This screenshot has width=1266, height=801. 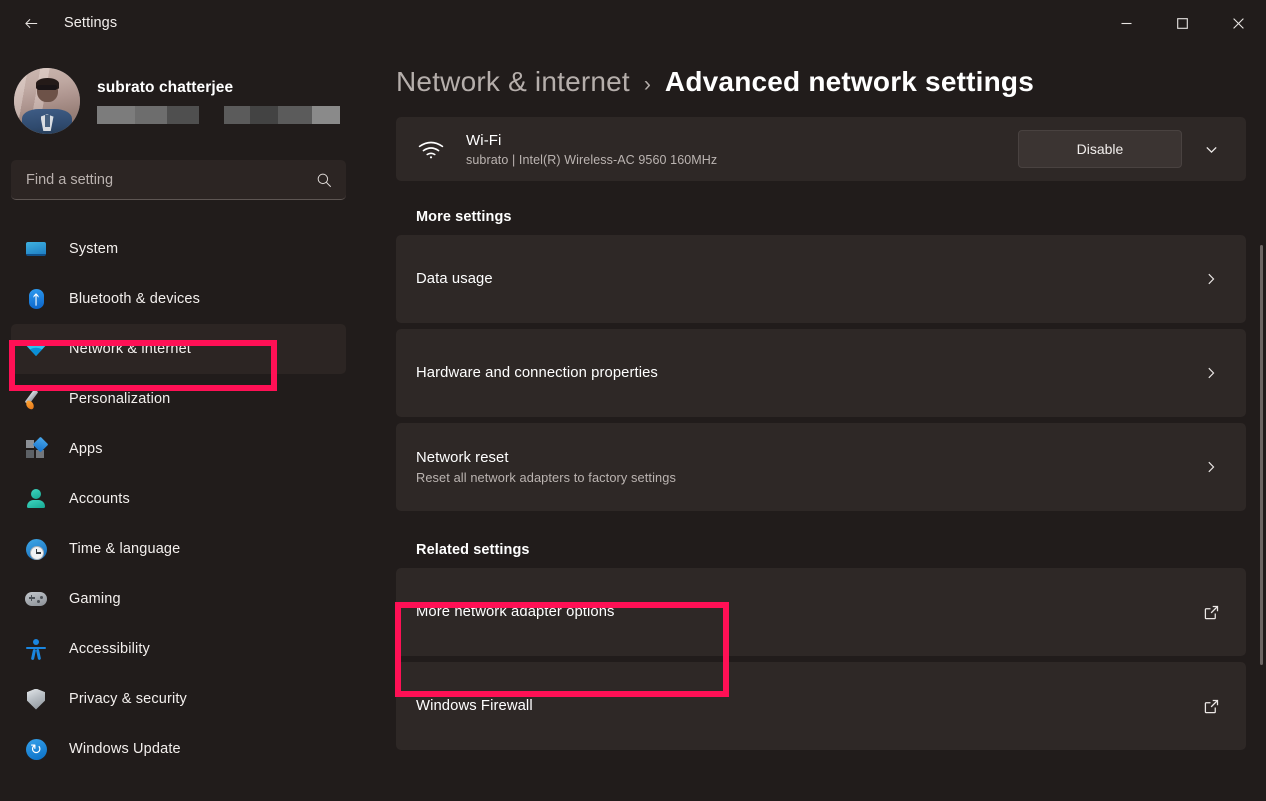 What do you see at coordinates (462, 457) in the screenshot?
I see `row-title: Network reset` at bounding box center [462, 457].